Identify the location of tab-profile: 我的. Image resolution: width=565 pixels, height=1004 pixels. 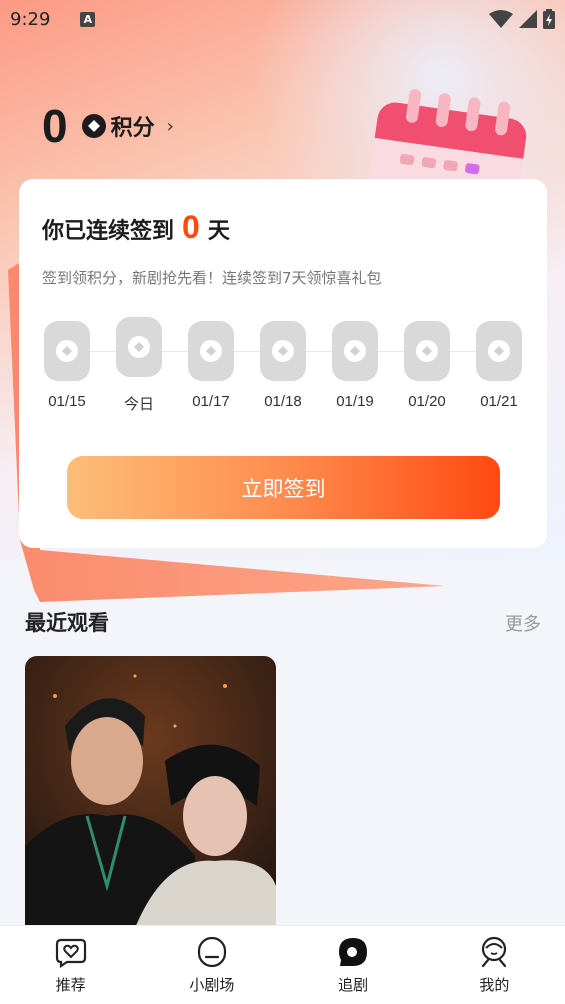
(494, 965).